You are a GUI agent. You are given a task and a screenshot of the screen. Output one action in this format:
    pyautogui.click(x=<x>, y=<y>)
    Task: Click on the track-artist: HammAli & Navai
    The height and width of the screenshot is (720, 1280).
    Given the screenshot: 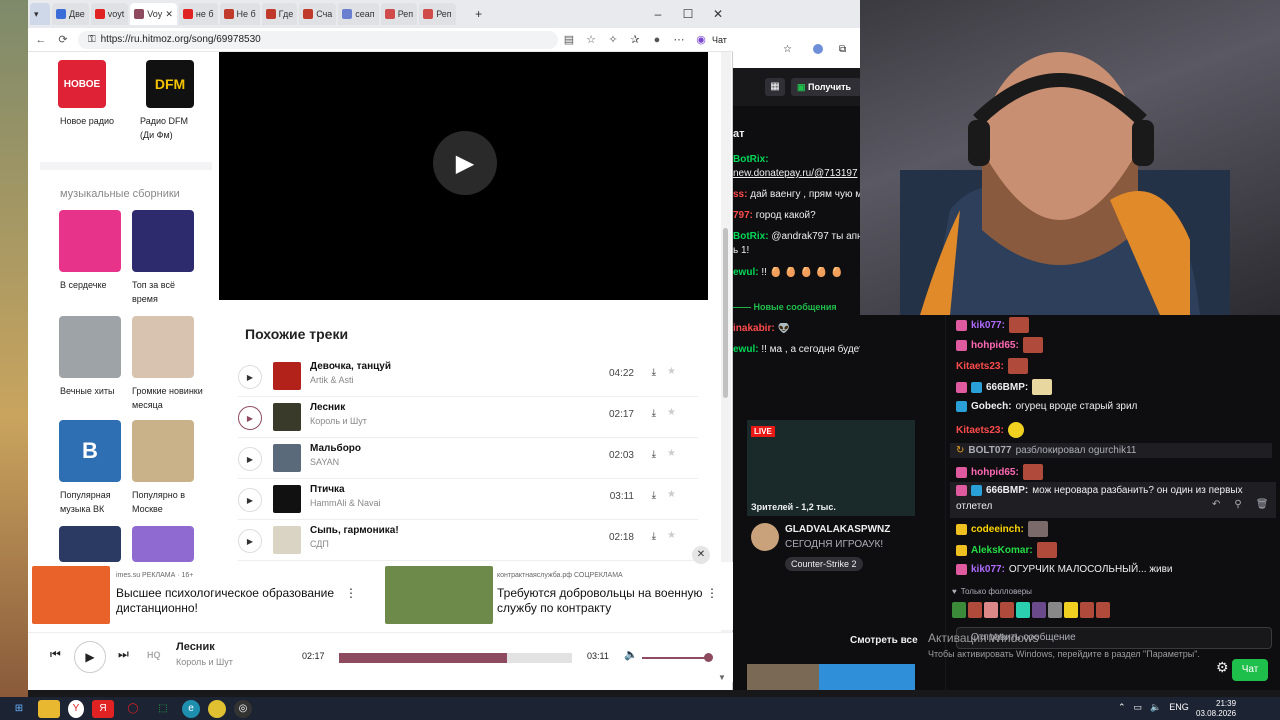 What is the action you would take?
    pyautogui.click(x=345, y=503)
    